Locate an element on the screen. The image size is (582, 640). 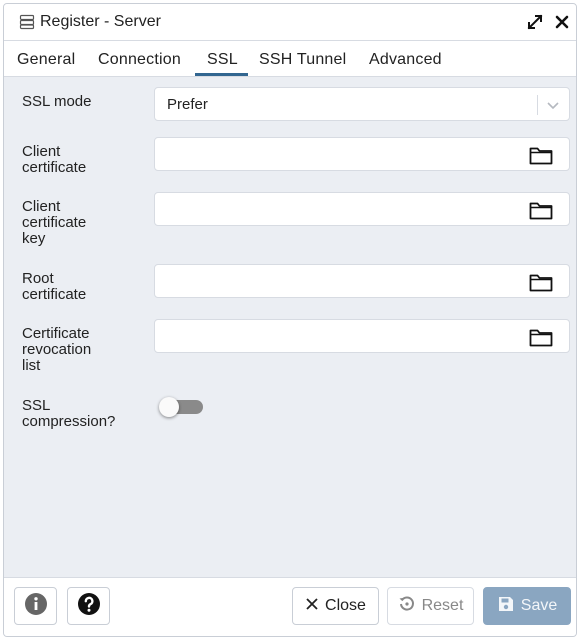
save-button: Save is located at coordinates (527, 606).